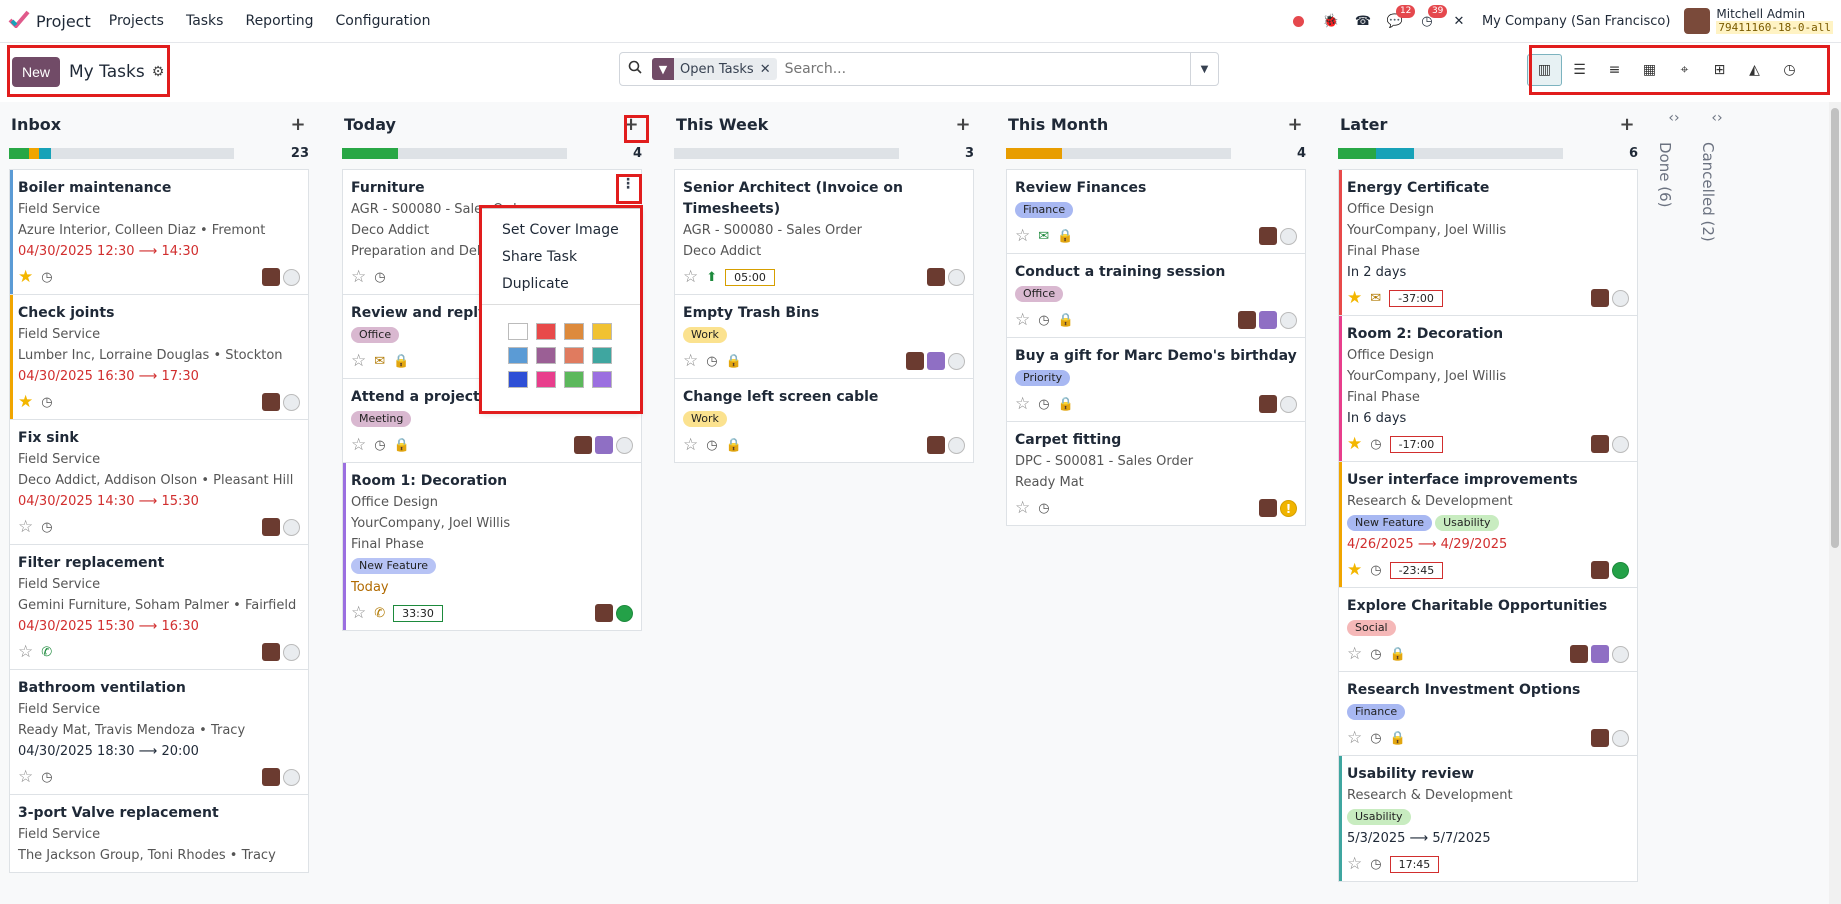 This screenshot has height=904, width=1841. Describe the element at coordinates (49, 21) in the screenshot. I see `app-brand: Project` at that location.